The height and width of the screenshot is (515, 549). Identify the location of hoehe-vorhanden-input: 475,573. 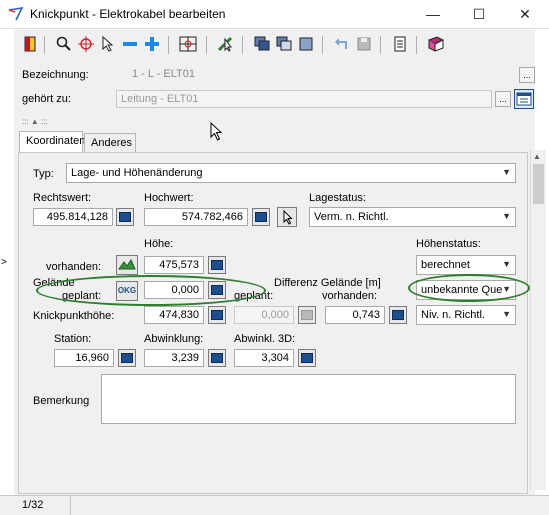
(174, 265).